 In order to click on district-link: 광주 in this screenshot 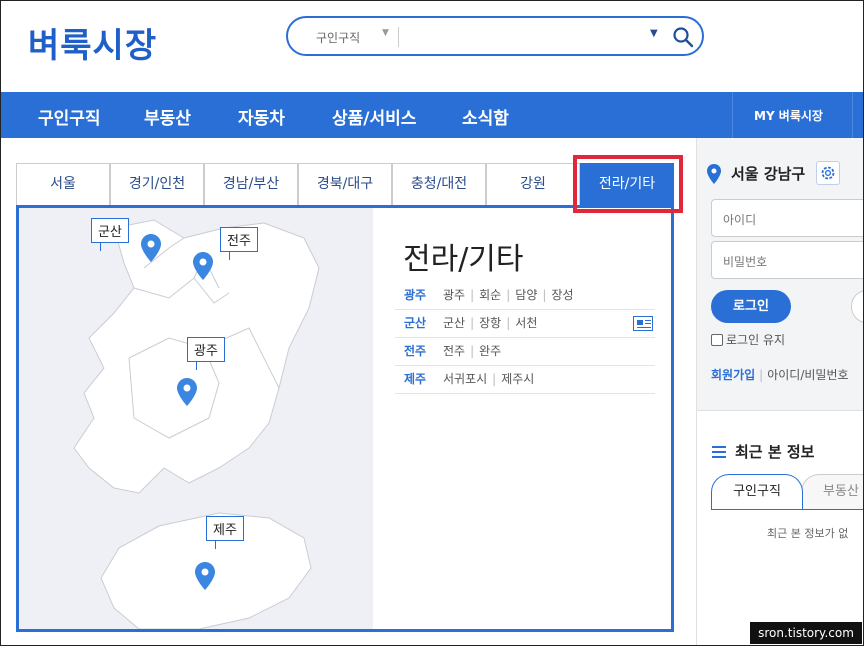, I will do `click(454, 295)`.